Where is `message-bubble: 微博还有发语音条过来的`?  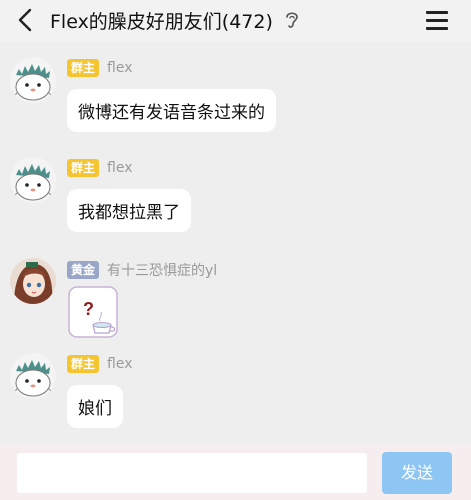 message-bubble: 微博还有发语音条过来的 is located at coordinates (171, 110).